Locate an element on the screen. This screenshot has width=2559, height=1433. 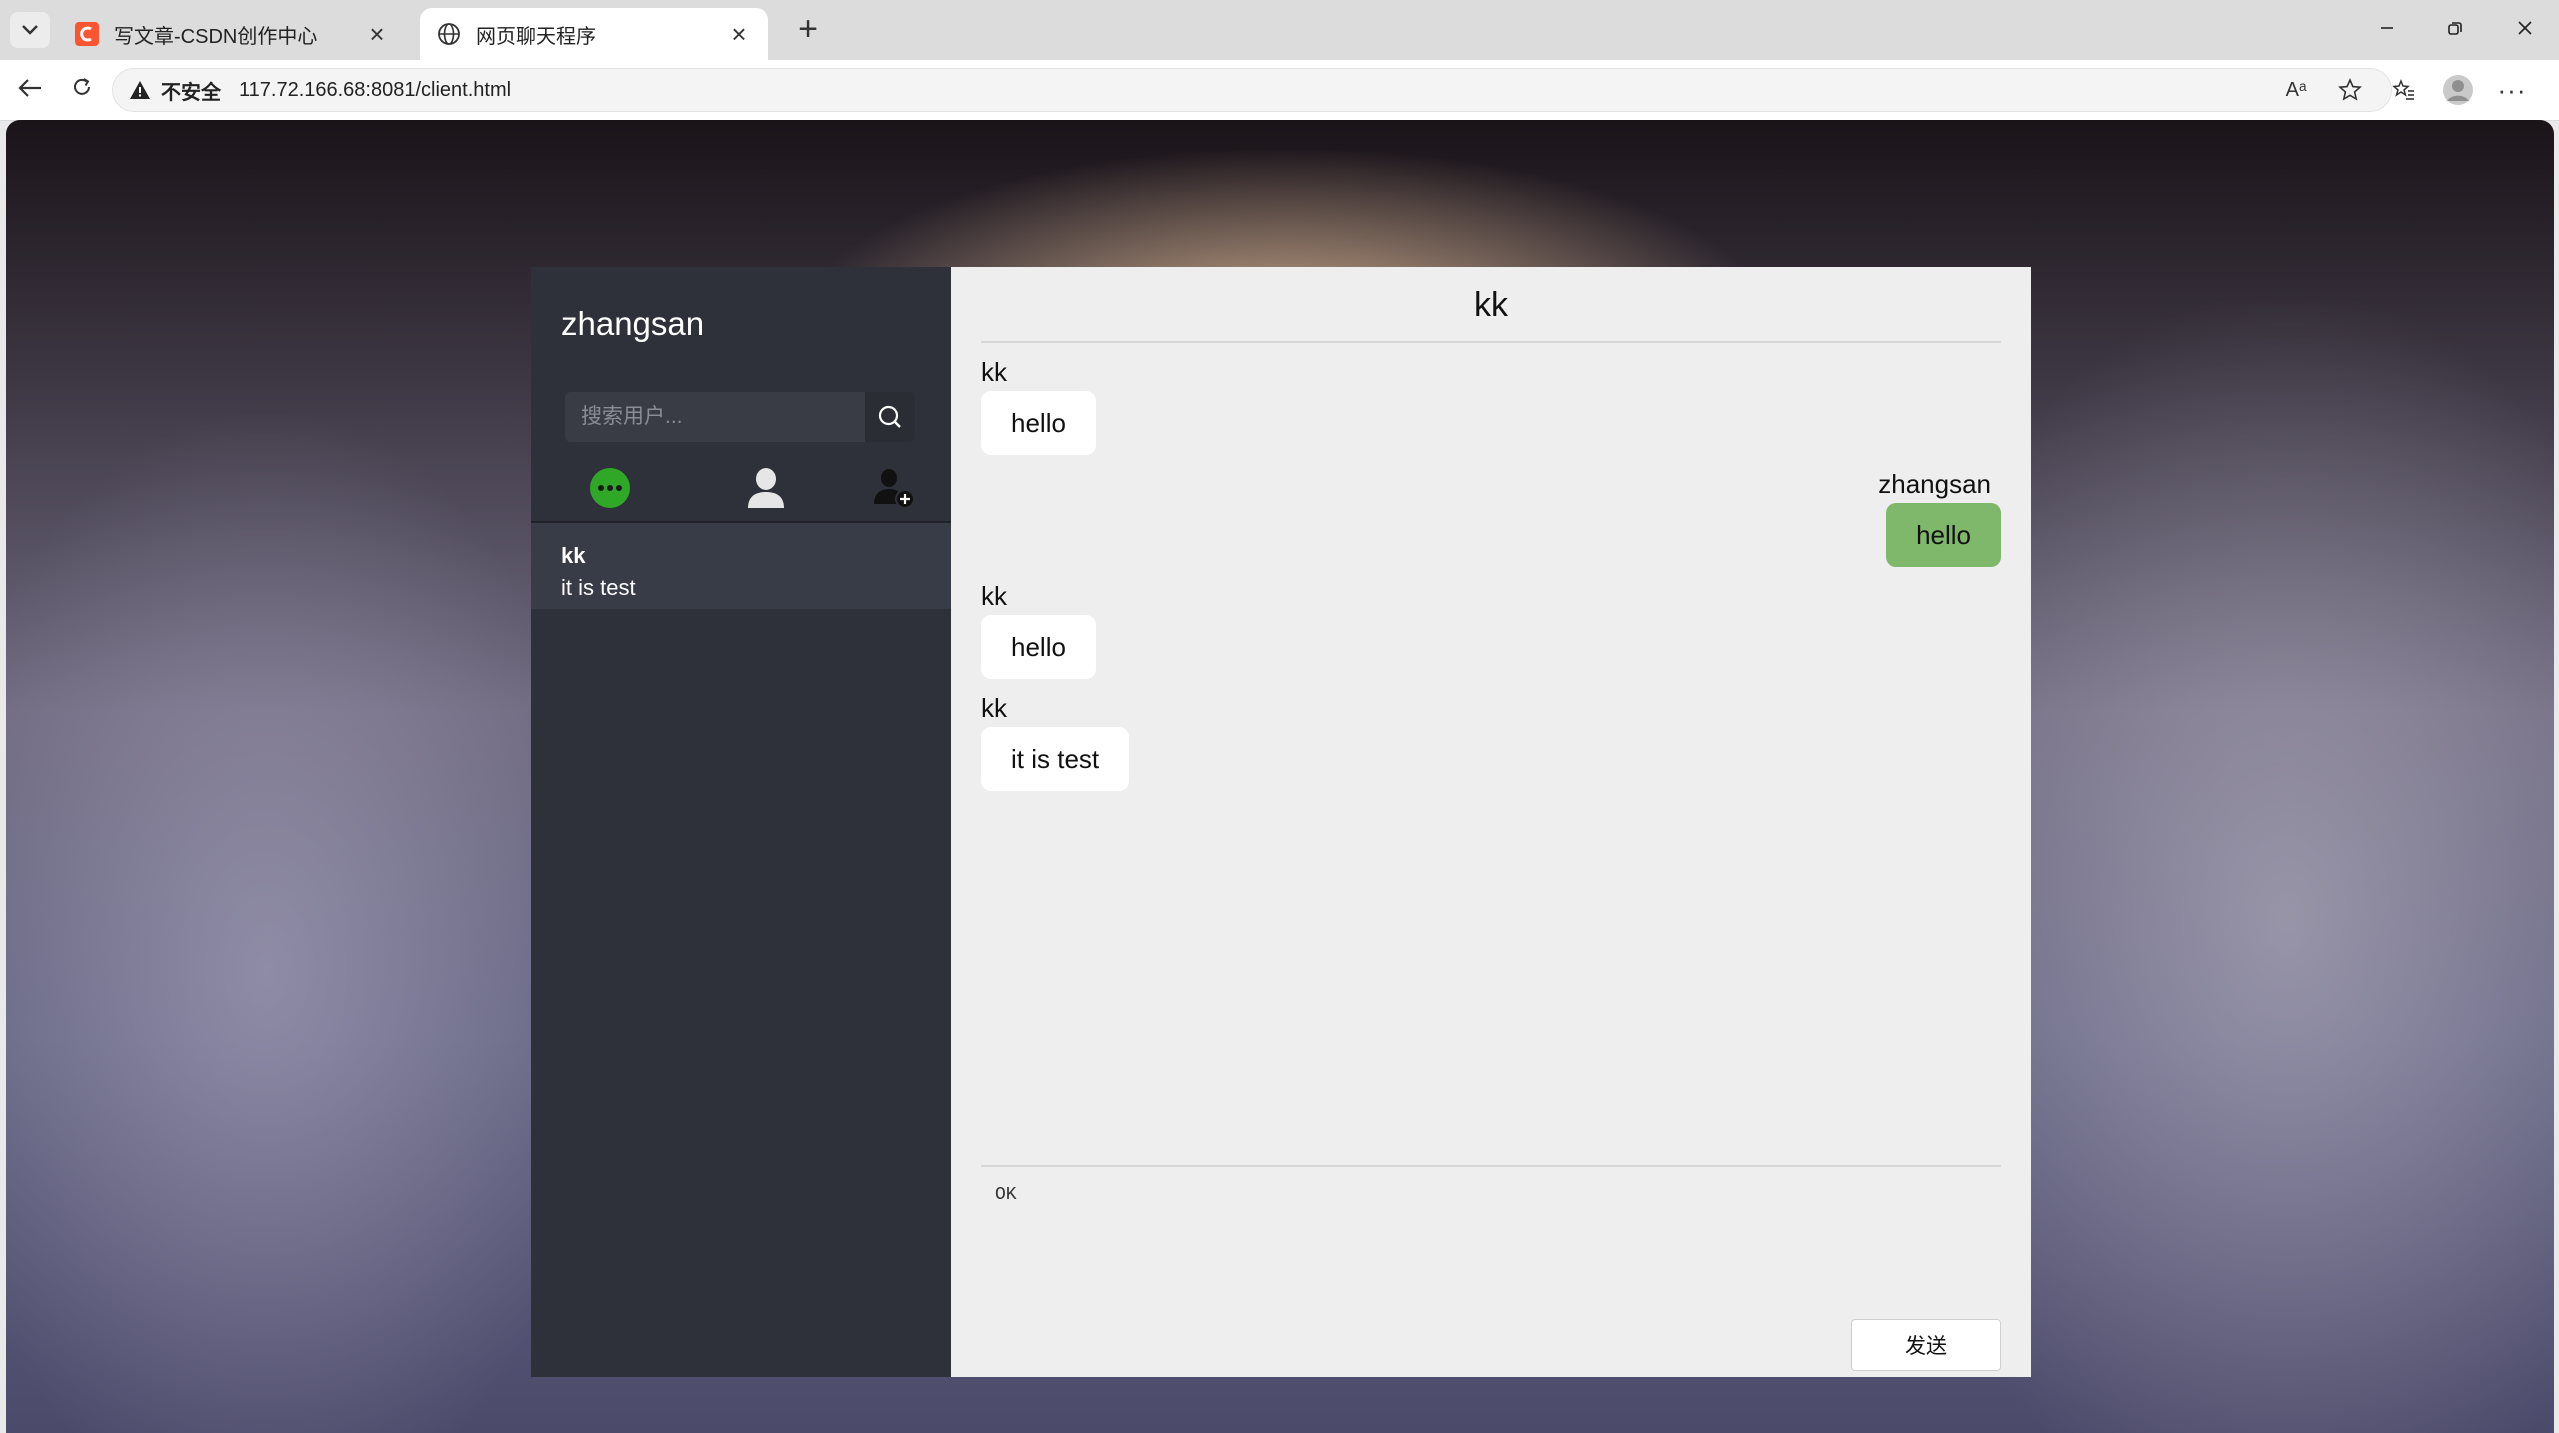
session-name: kk is located at coordinates (573, 555).